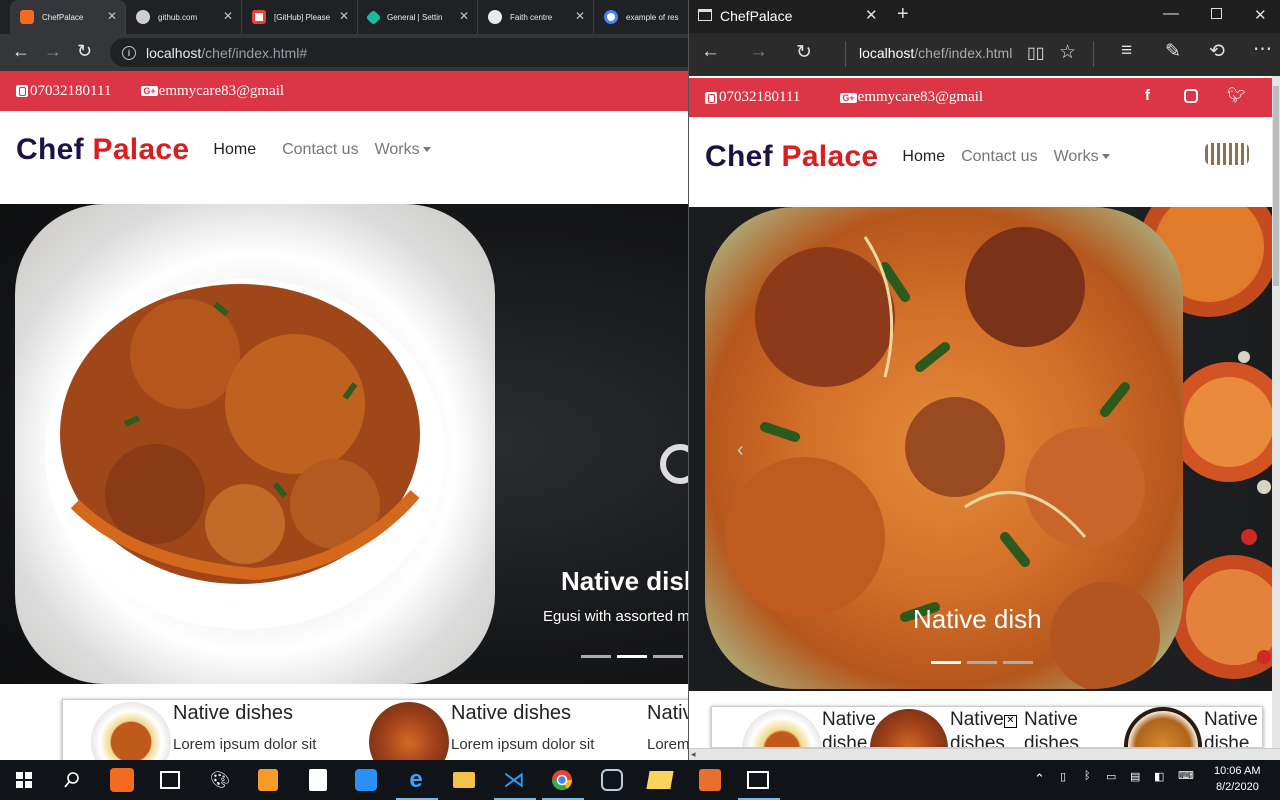 Image resolution: width=1280 pixels, height=800 pixels. I want to click on web-note-icon: ✎, so click(1173, 51).